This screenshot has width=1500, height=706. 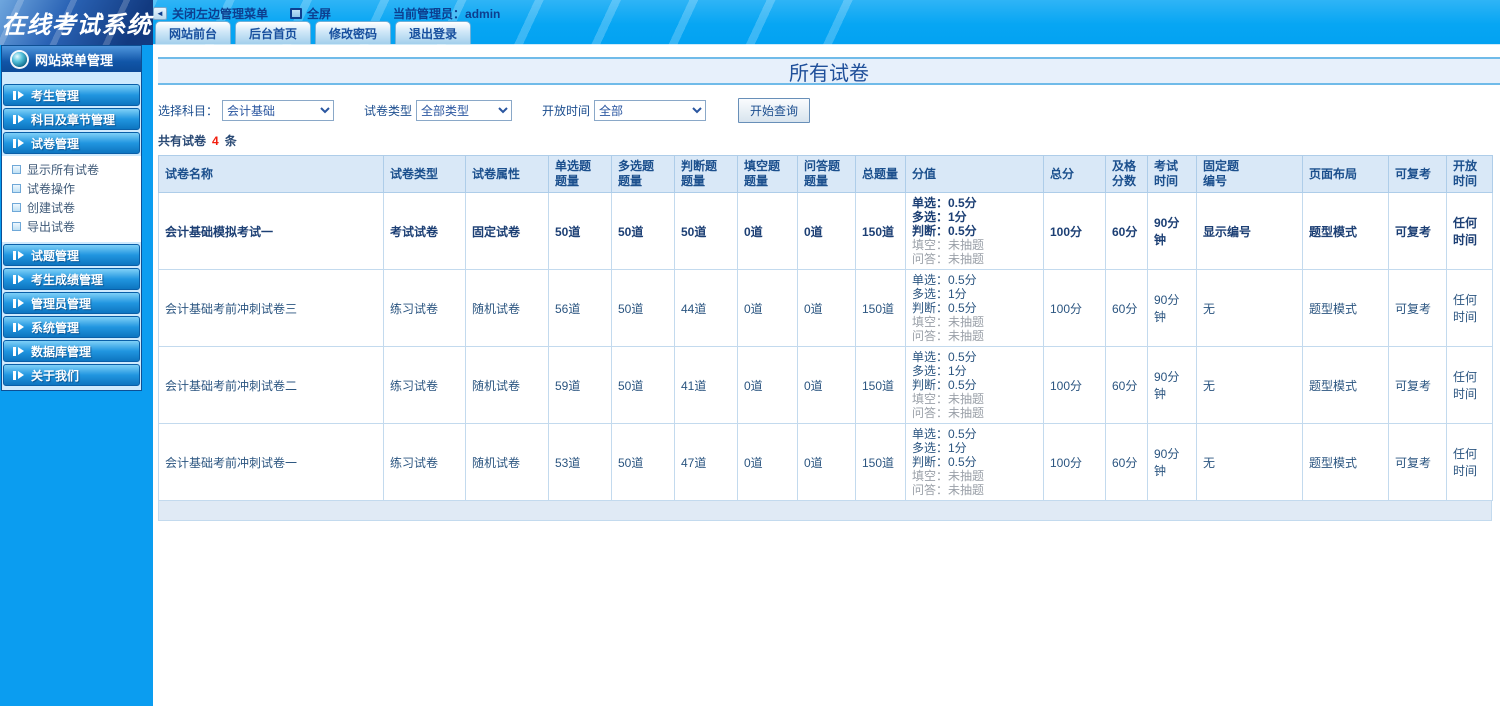 What do you see at coordinates (71, 119) in the screenshot?
I see `sidebar-group: 科目及章节管理` at bounding box center [71, 119].